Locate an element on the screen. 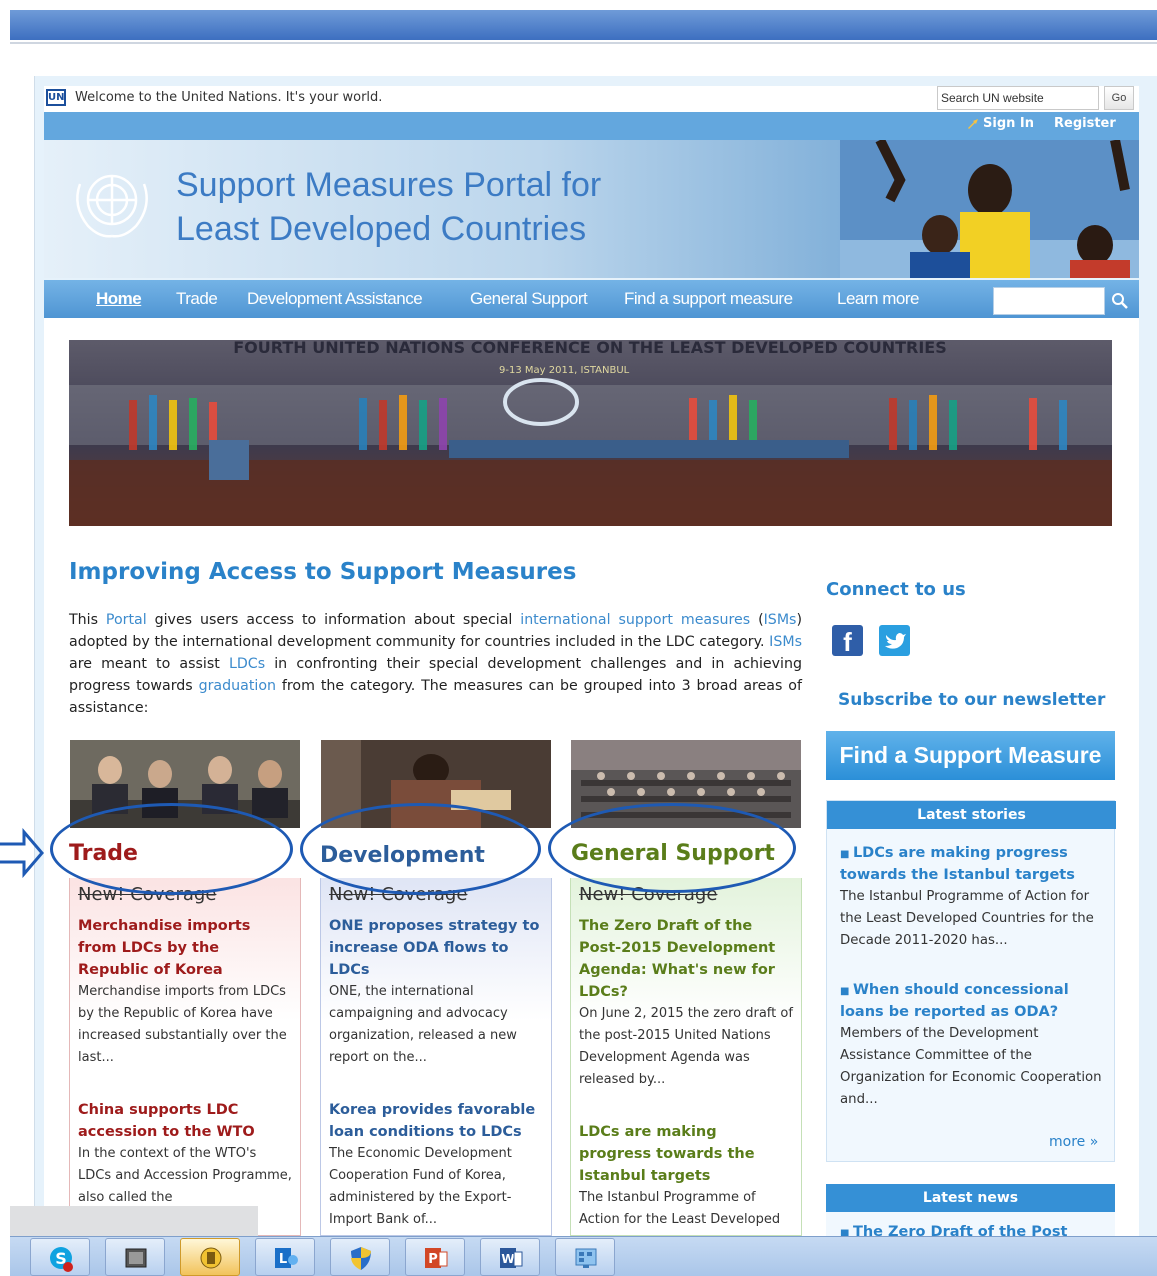 This screenshot has height=1276, width=1157. general-support-highlight-ellipse is located at coordinates (672, 848).